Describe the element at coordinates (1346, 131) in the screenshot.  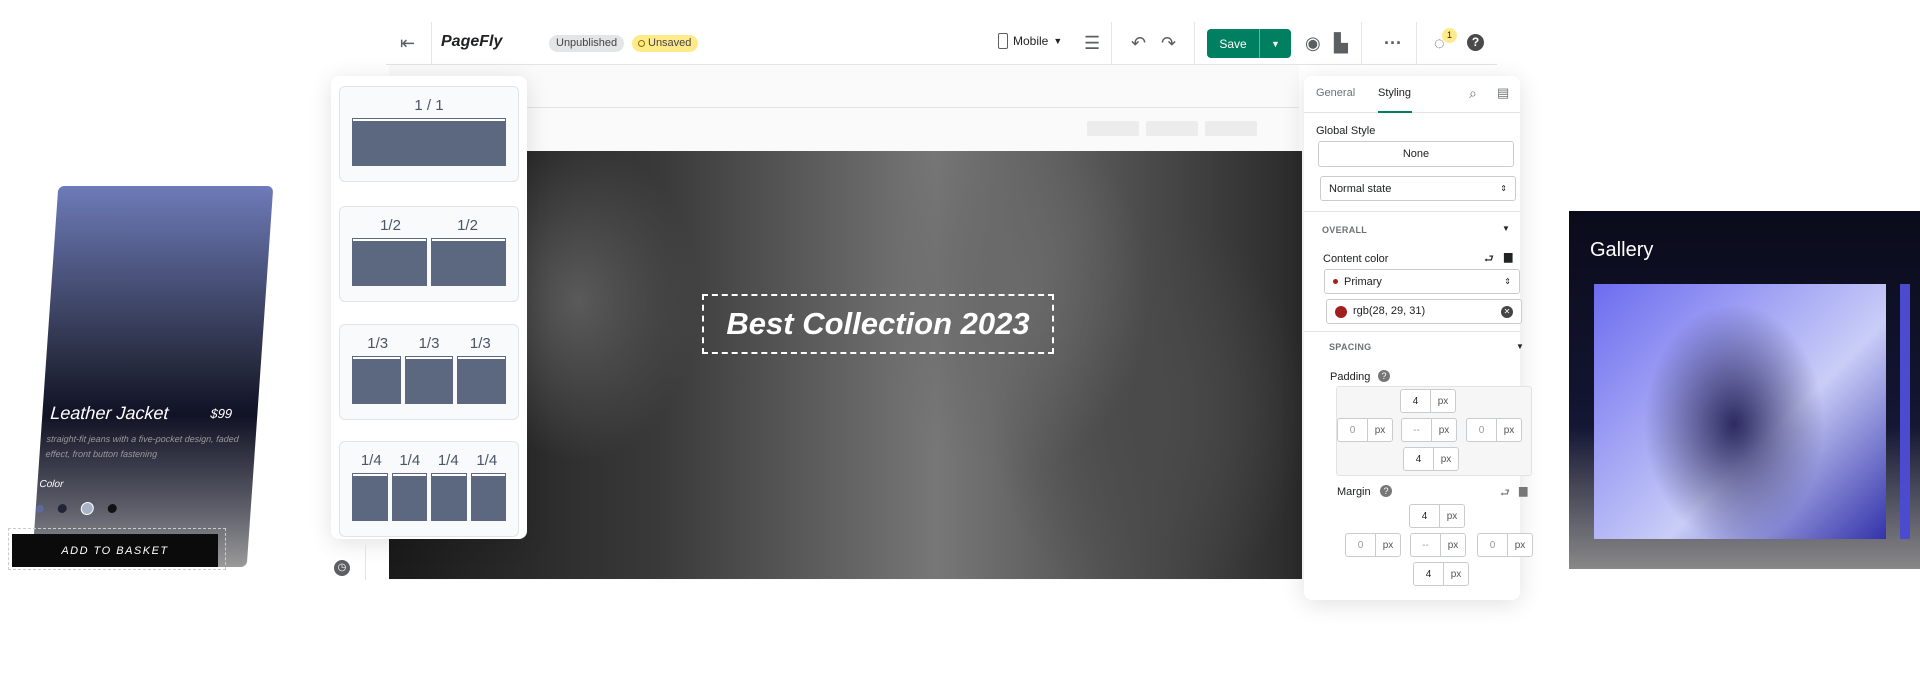
I see `global-style-label: Global Style` at that location.